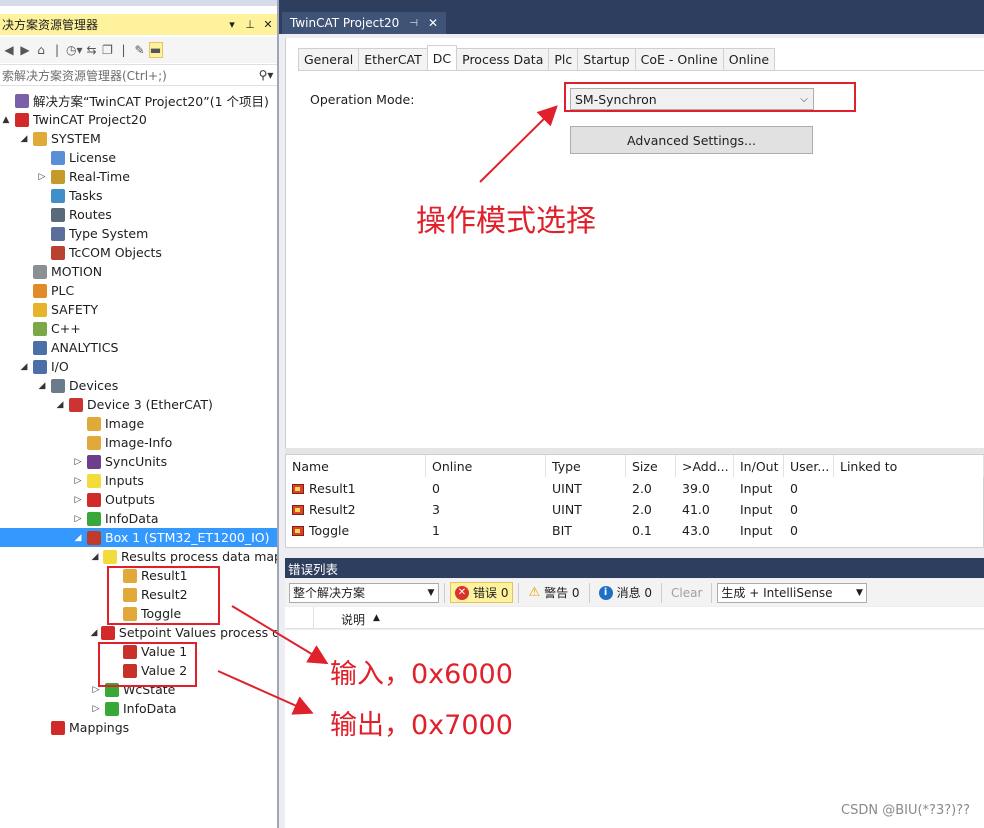 The height and width of the screenshot is (828, 984). What do you see at coordinates (138, 727) in the screenshot?
I see `tree-node: Mappings` at bounding box center [138, 727].